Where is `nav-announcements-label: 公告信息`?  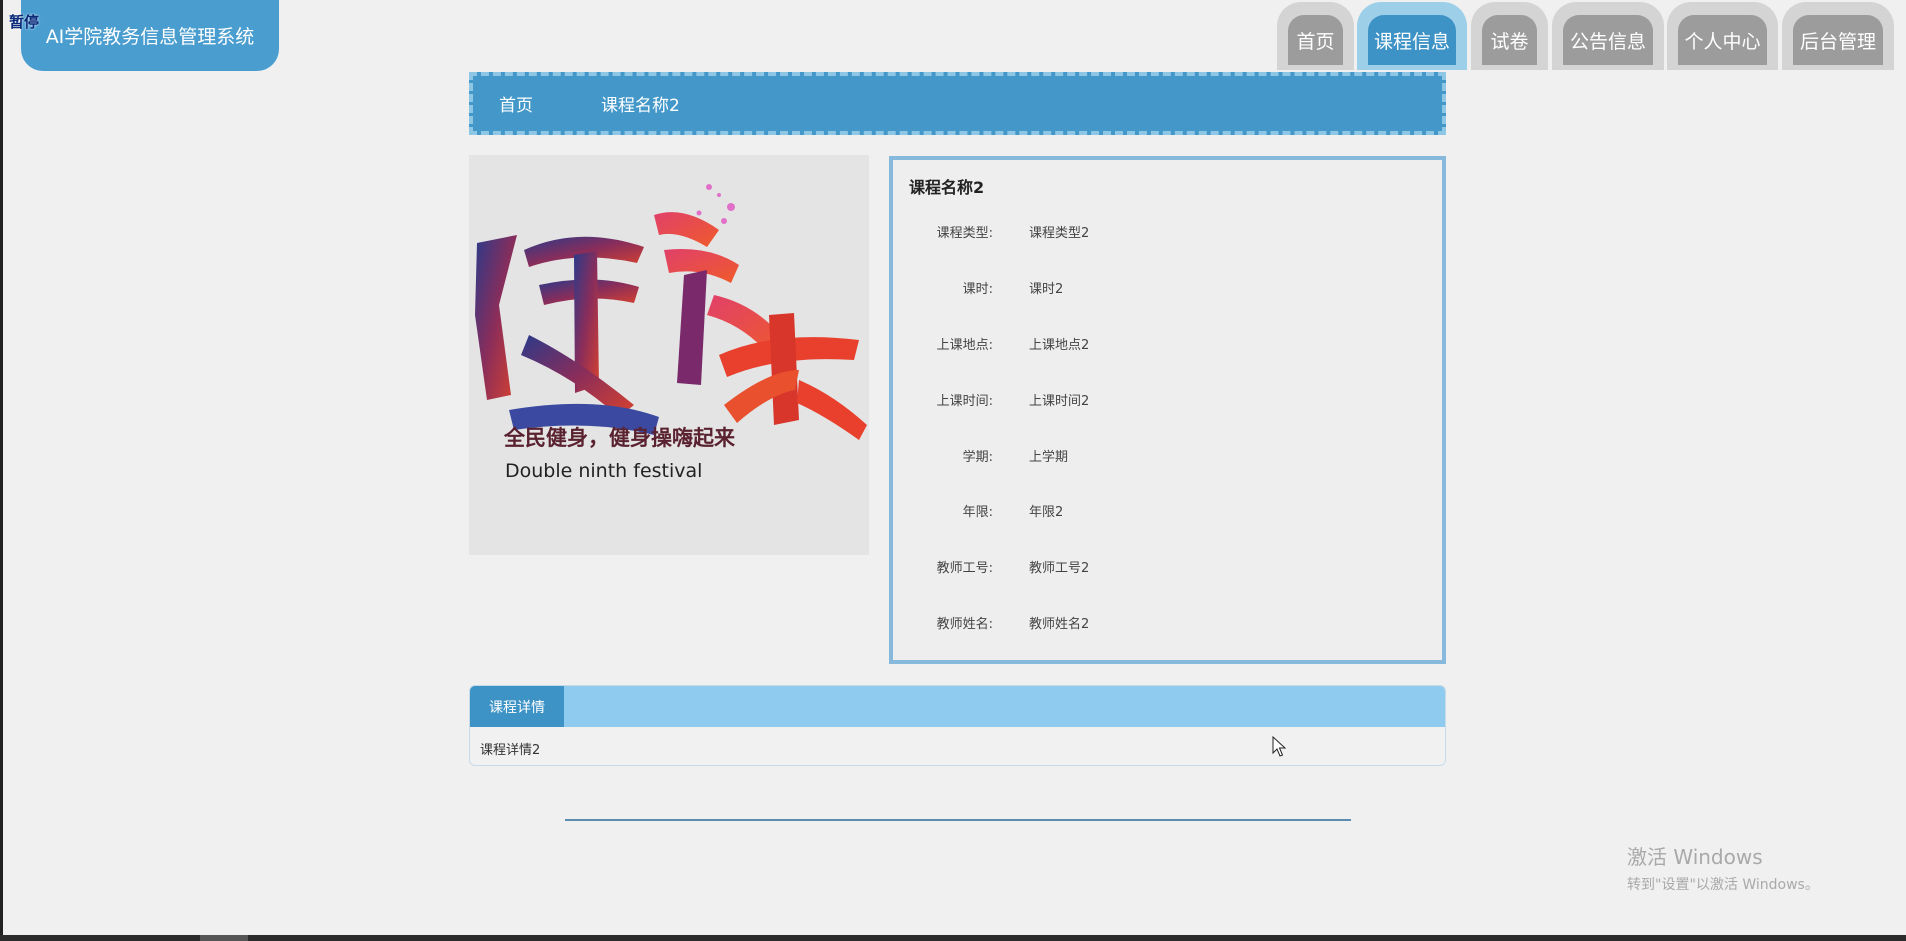 nav-announcements-label: 公告信息 is located at coordinates (1608, 40).